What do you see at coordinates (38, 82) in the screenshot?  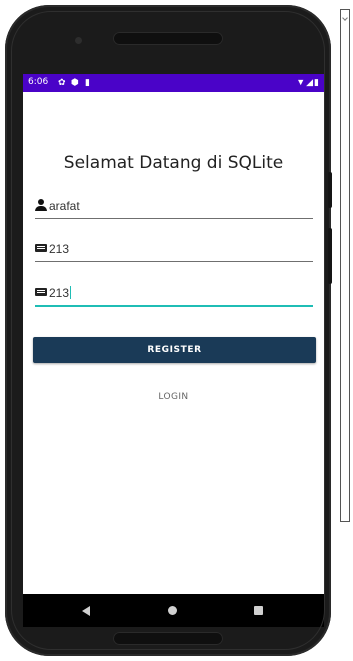 I see `status-time: 6:06` at bounding box center [38, 82].